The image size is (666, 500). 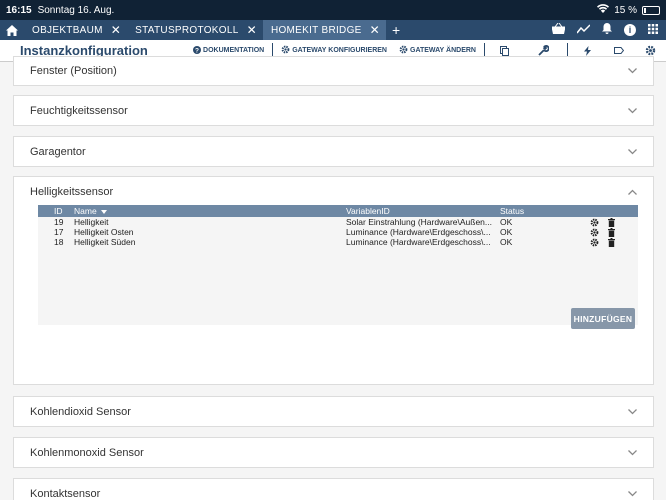 I want to click on chart-icon, so click(x=583, y=30).